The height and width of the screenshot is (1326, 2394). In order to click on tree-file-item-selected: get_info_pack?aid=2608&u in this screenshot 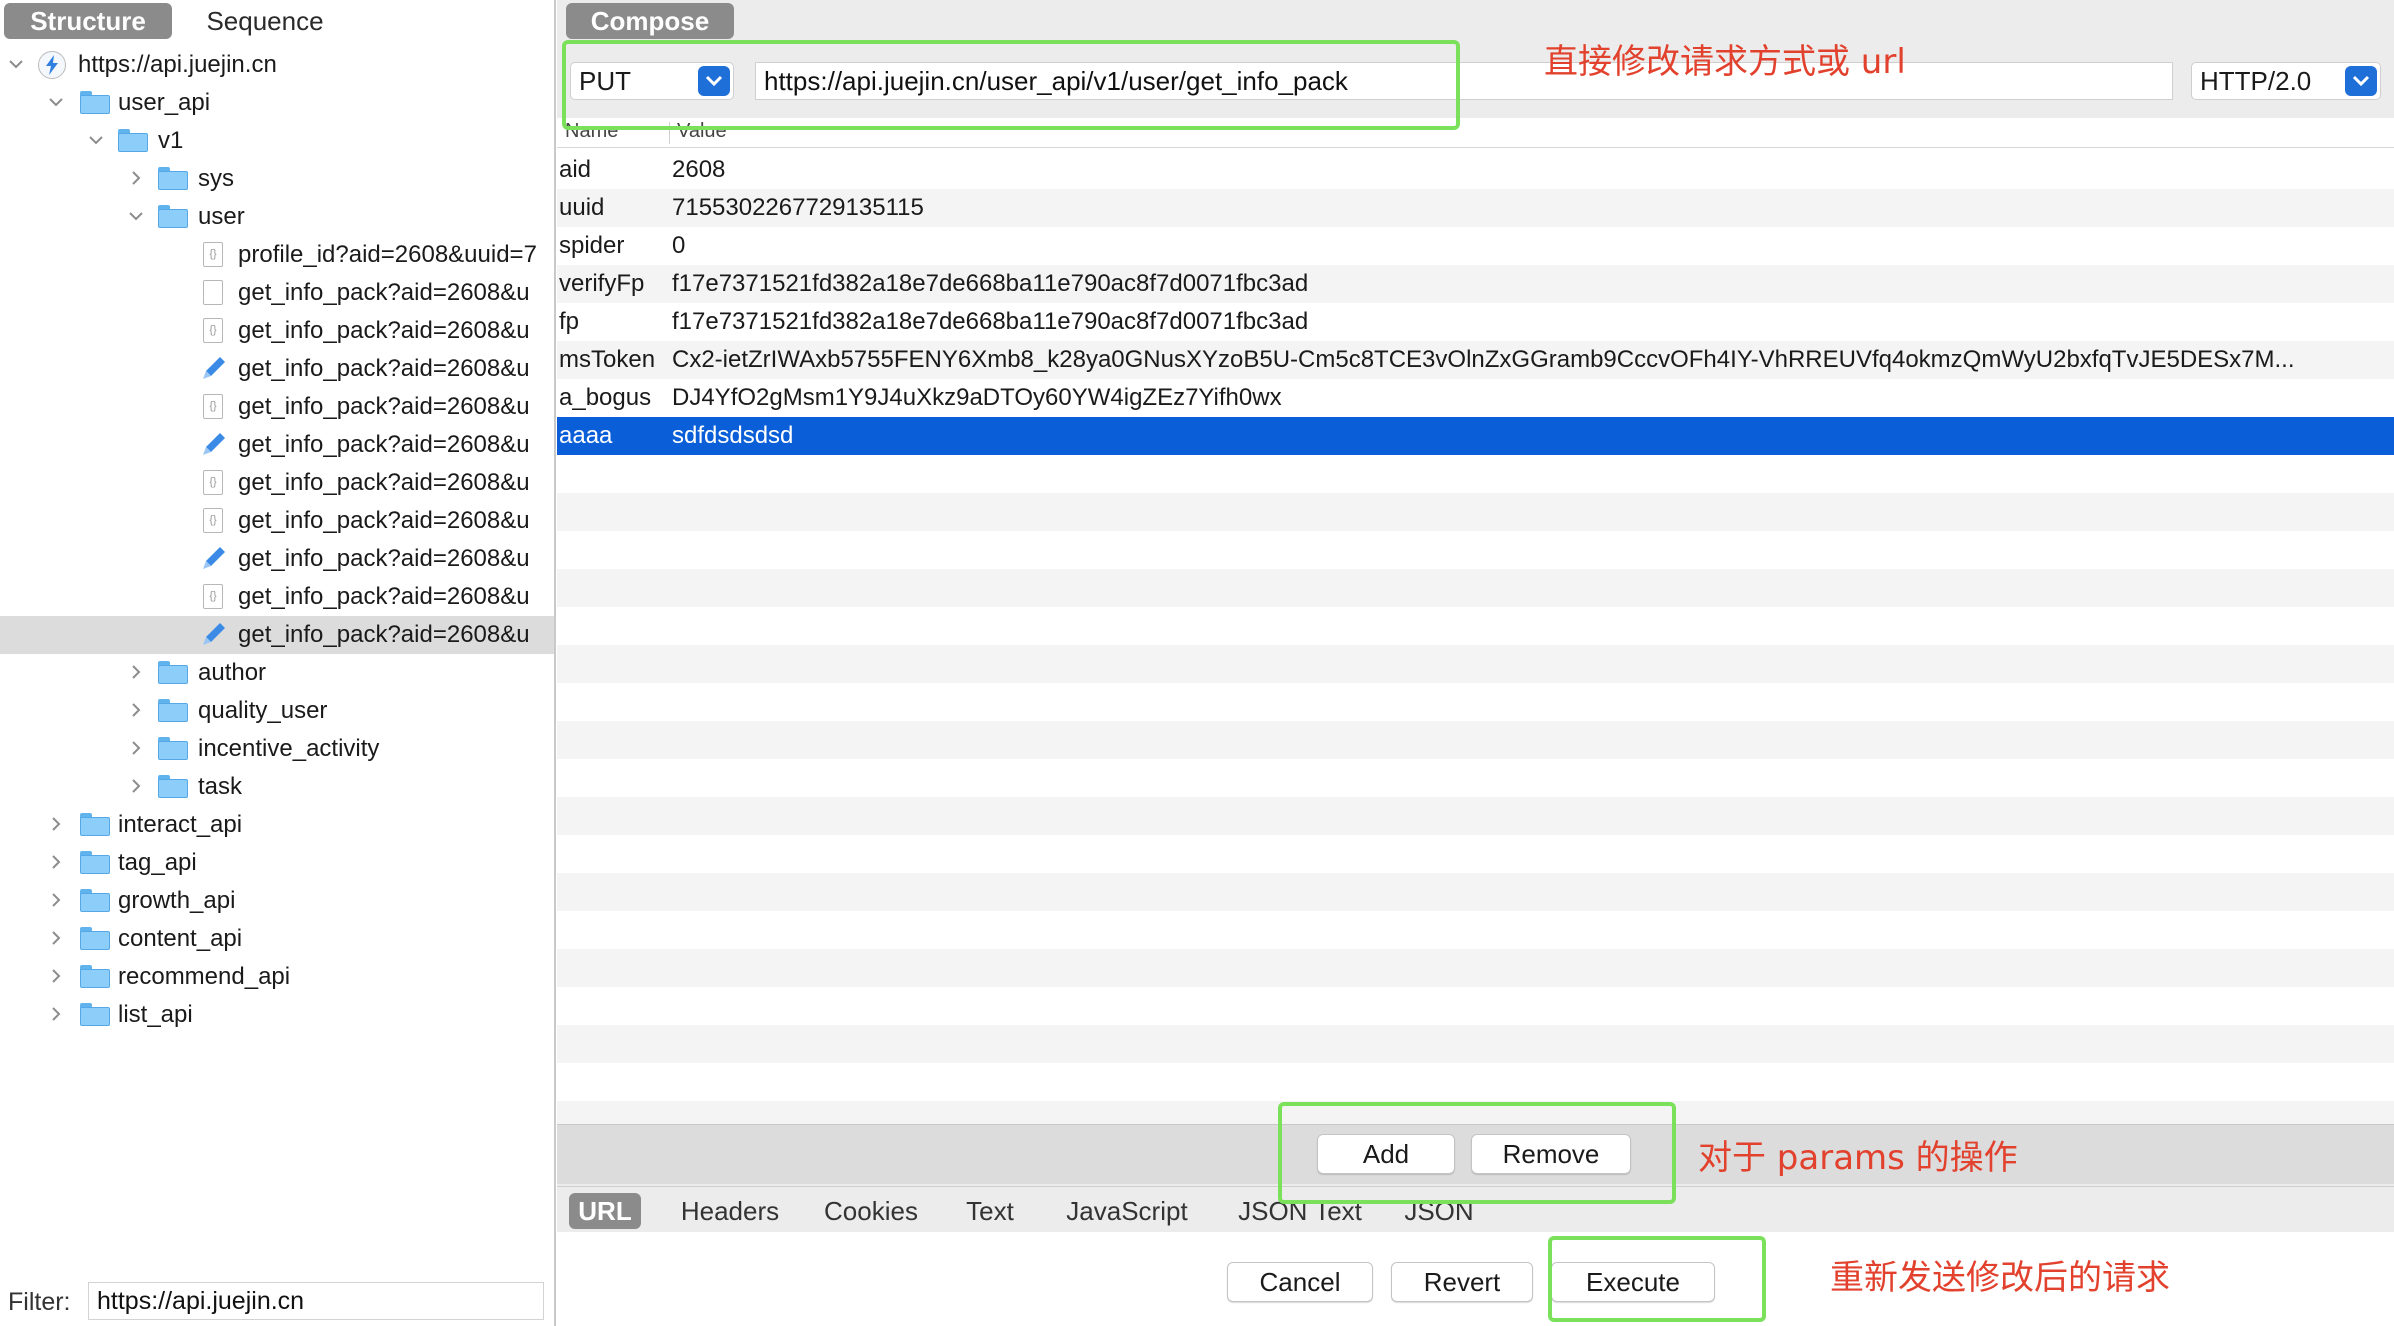, I will do `click(277, 635)`.